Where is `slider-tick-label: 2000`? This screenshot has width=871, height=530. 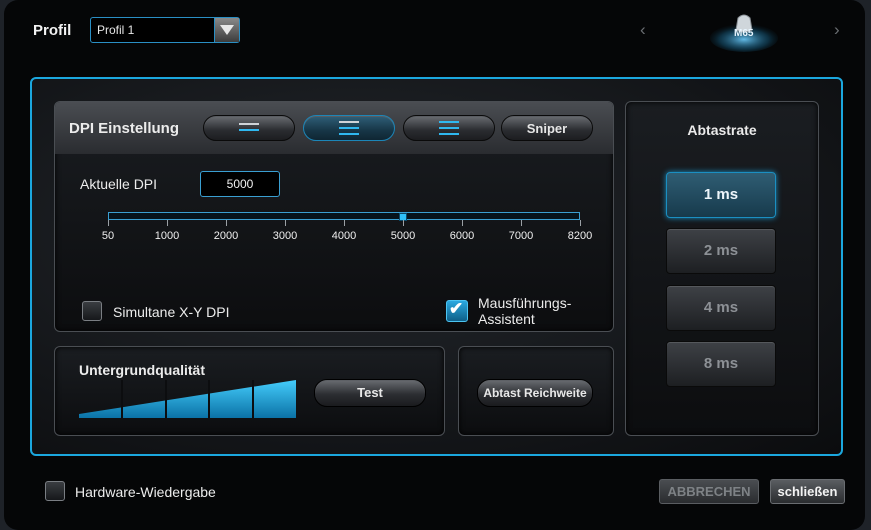 slider-tick-label: 2000 is located at coordinates (226, 236).